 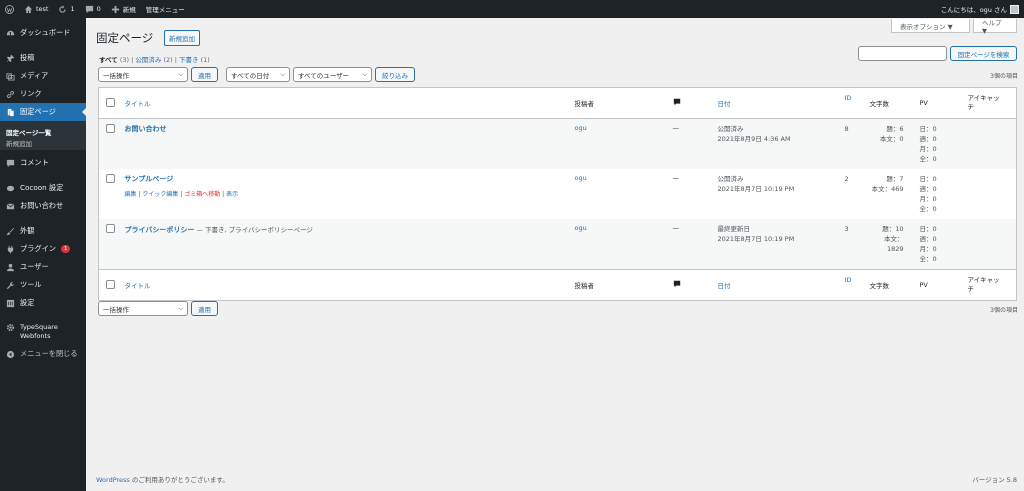 I want to click on comments-link: 0, so click(x=93, y=9).